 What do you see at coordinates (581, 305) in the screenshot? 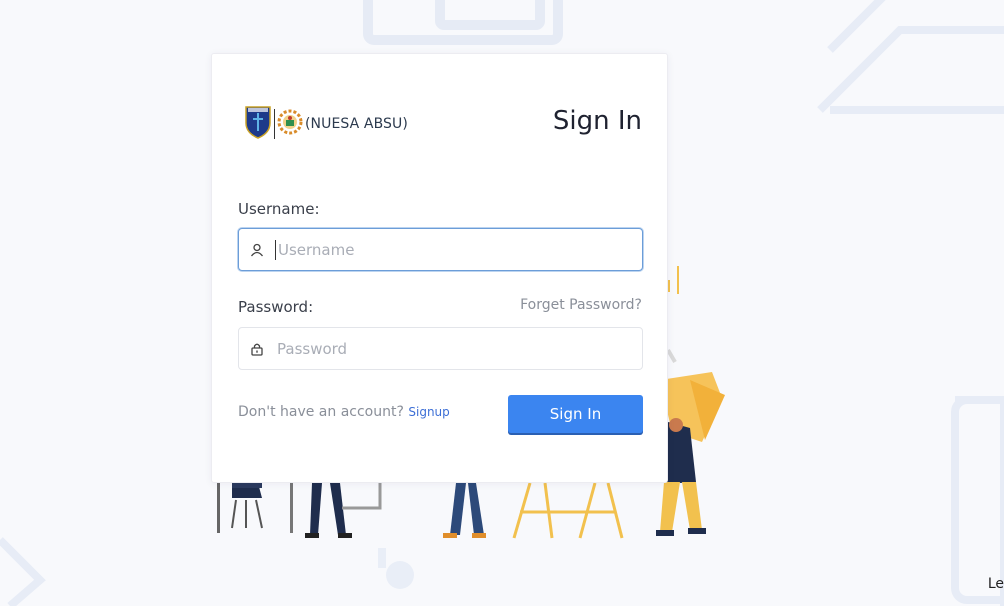
I see `forget-password-link: Forget Password?` at bounding box center [581, 305].